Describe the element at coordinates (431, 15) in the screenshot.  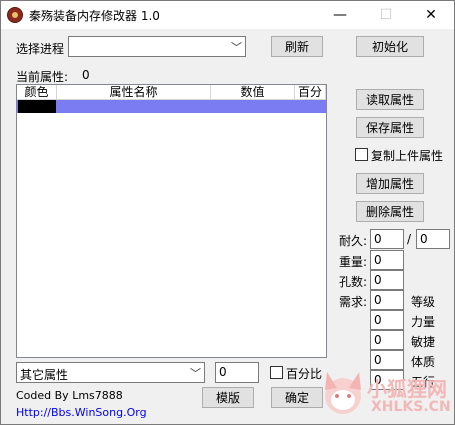
I see `close-button: ✕` at that location.